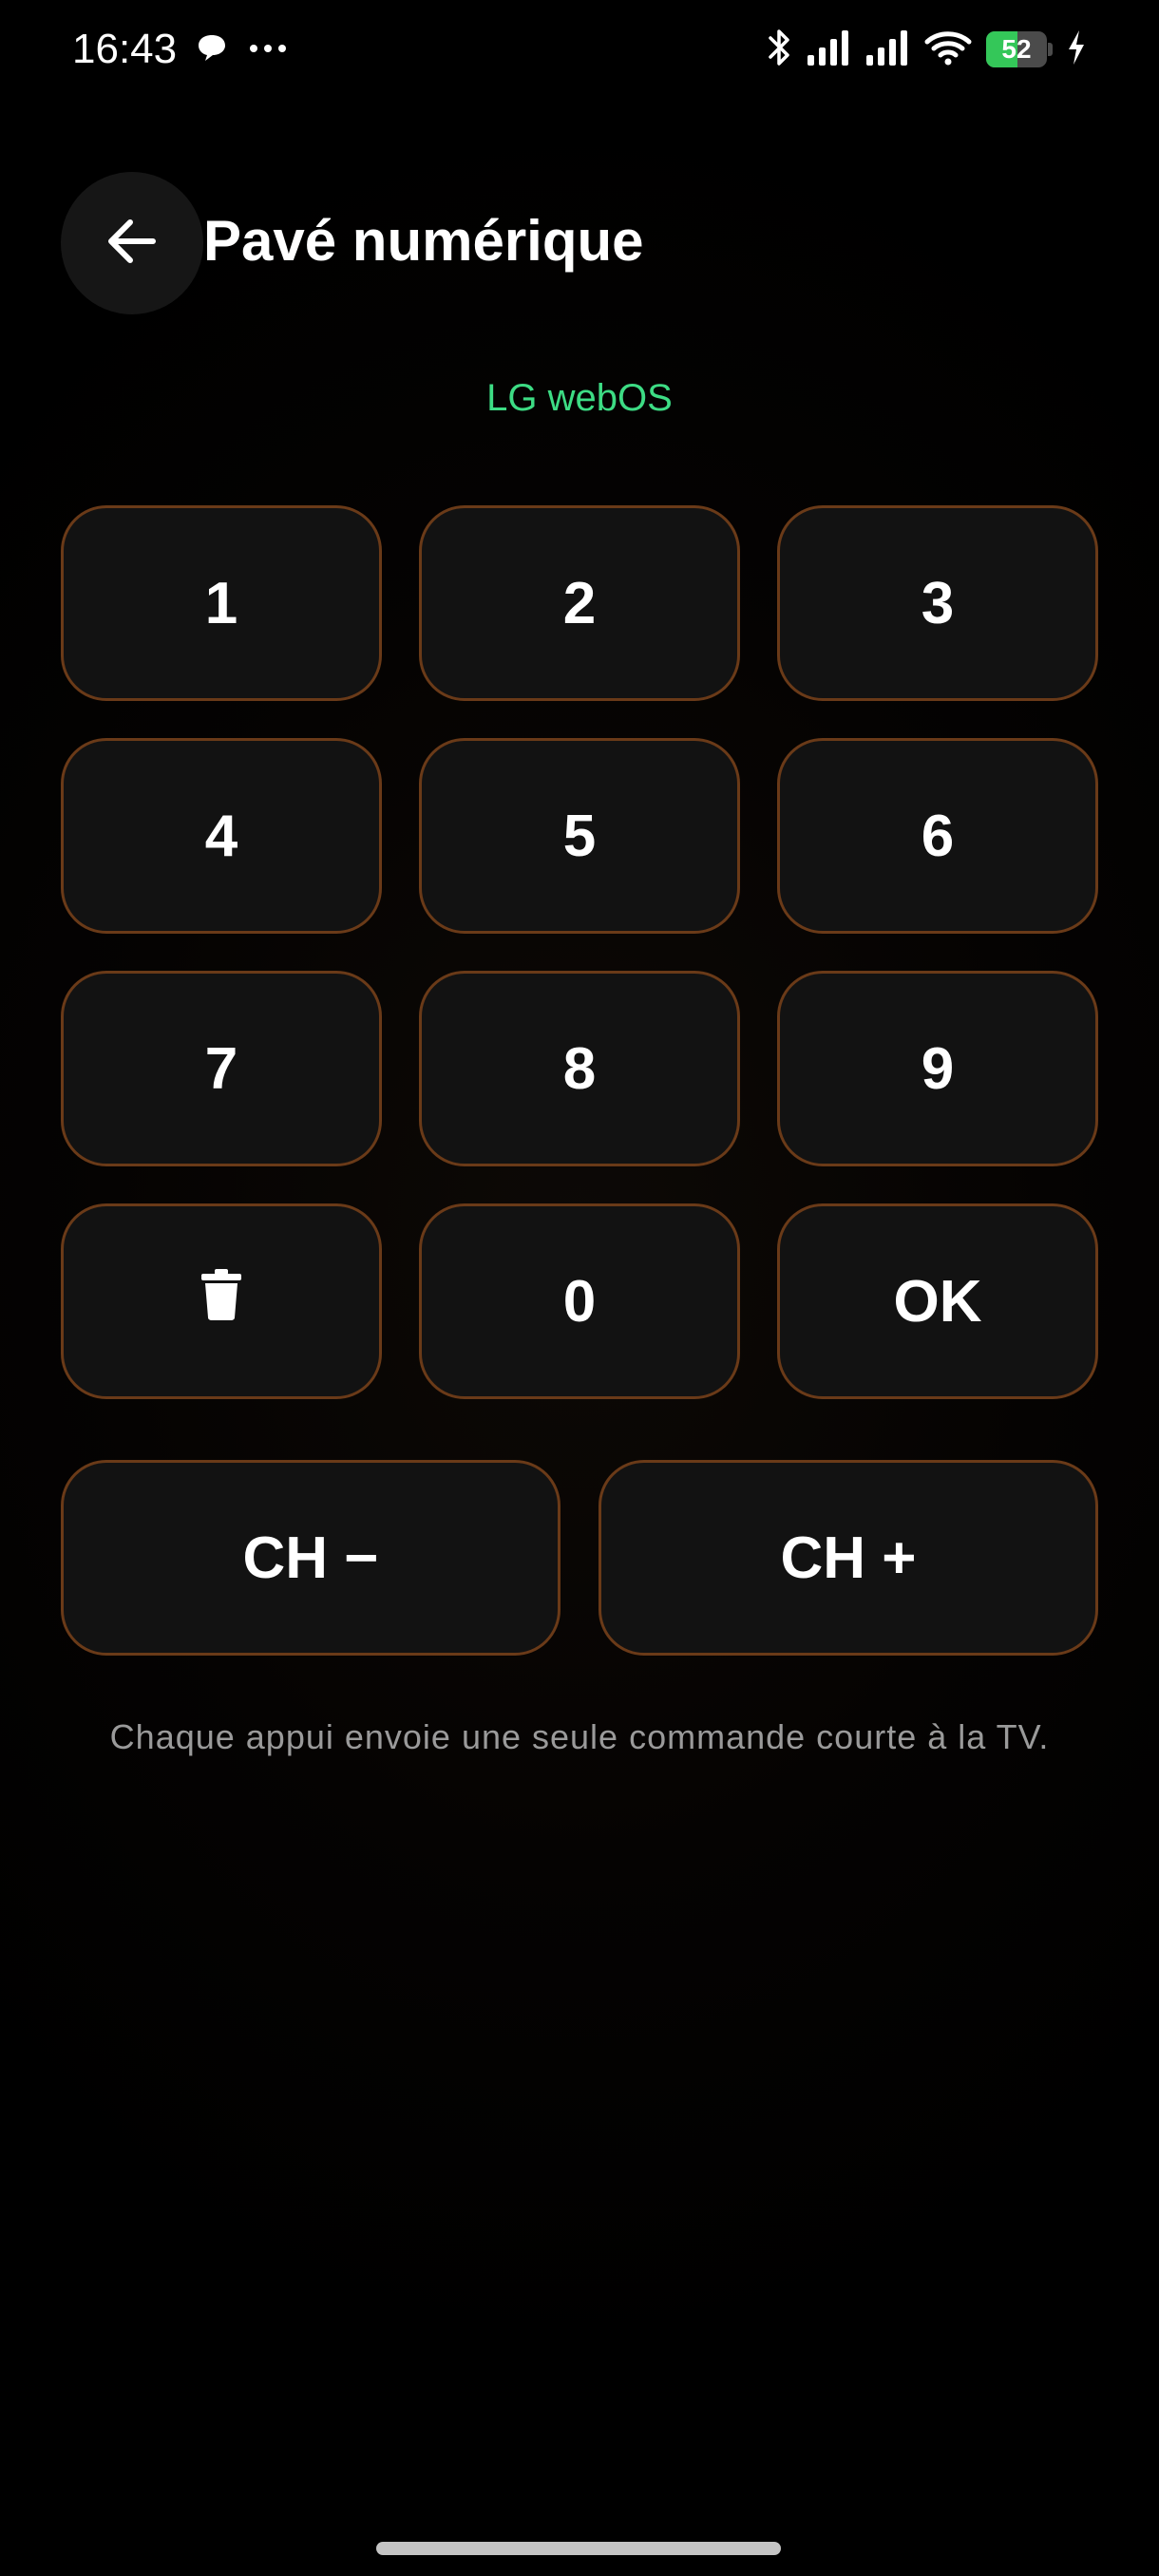 The width and height of the screenshot is (1159, 2576). I want to click on page-title: Pavé numérique, so click(423, 241).